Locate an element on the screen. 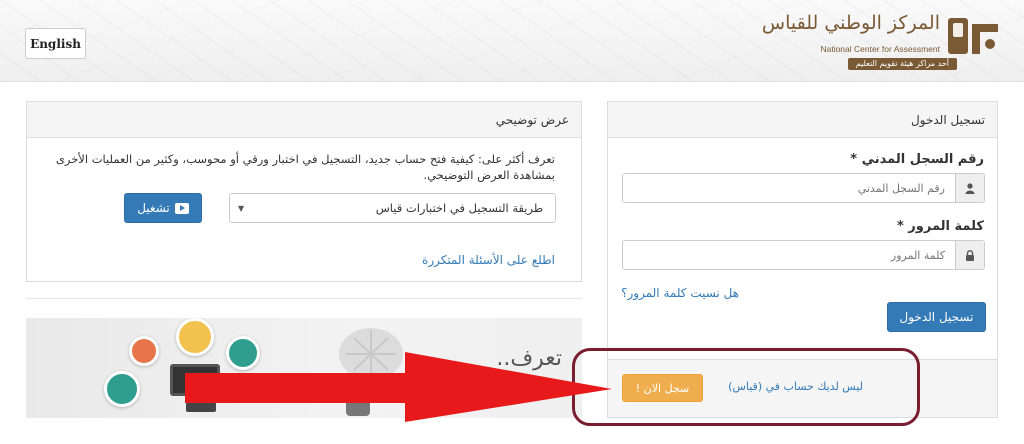 This screenshot has width=1024, height=444. logo-mark-icon is located at coordinates (973, 36).